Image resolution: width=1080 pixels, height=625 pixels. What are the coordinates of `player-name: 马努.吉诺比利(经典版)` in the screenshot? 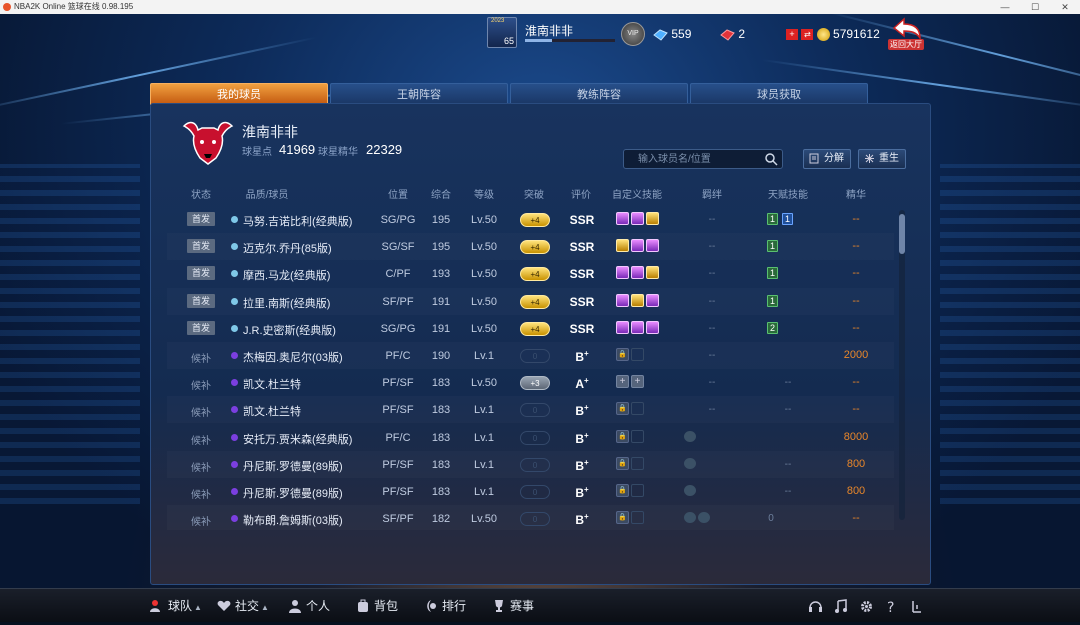 It's located at (297, 221).